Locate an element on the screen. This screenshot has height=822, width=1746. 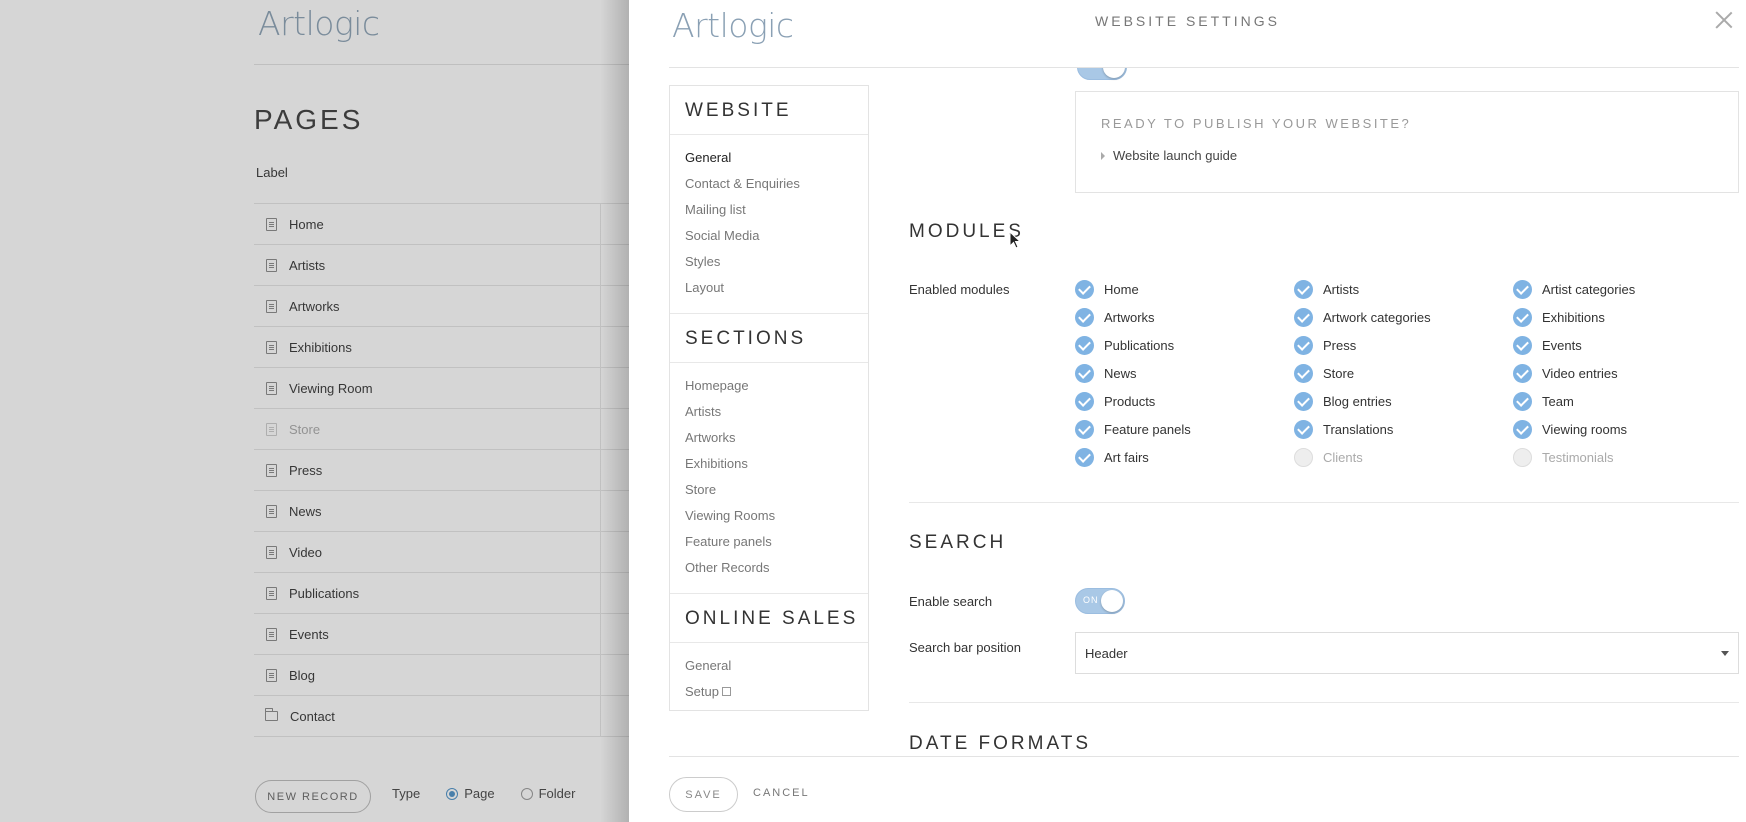
nav-item-section-artists: Artists is located at coordinates (769, 412).